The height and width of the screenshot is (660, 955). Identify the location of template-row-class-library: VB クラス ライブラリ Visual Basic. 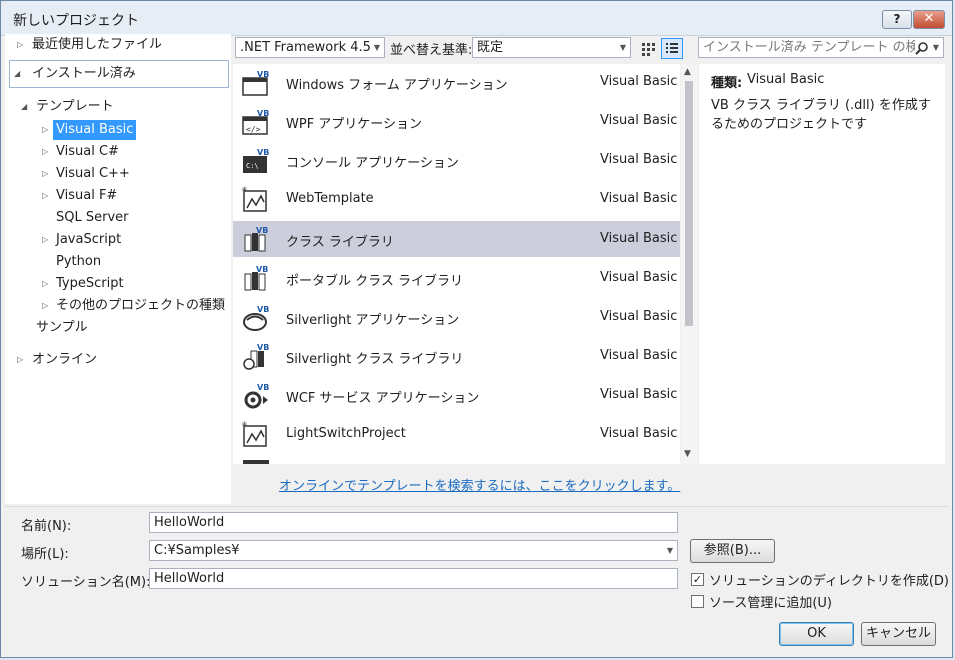
(456, 239).